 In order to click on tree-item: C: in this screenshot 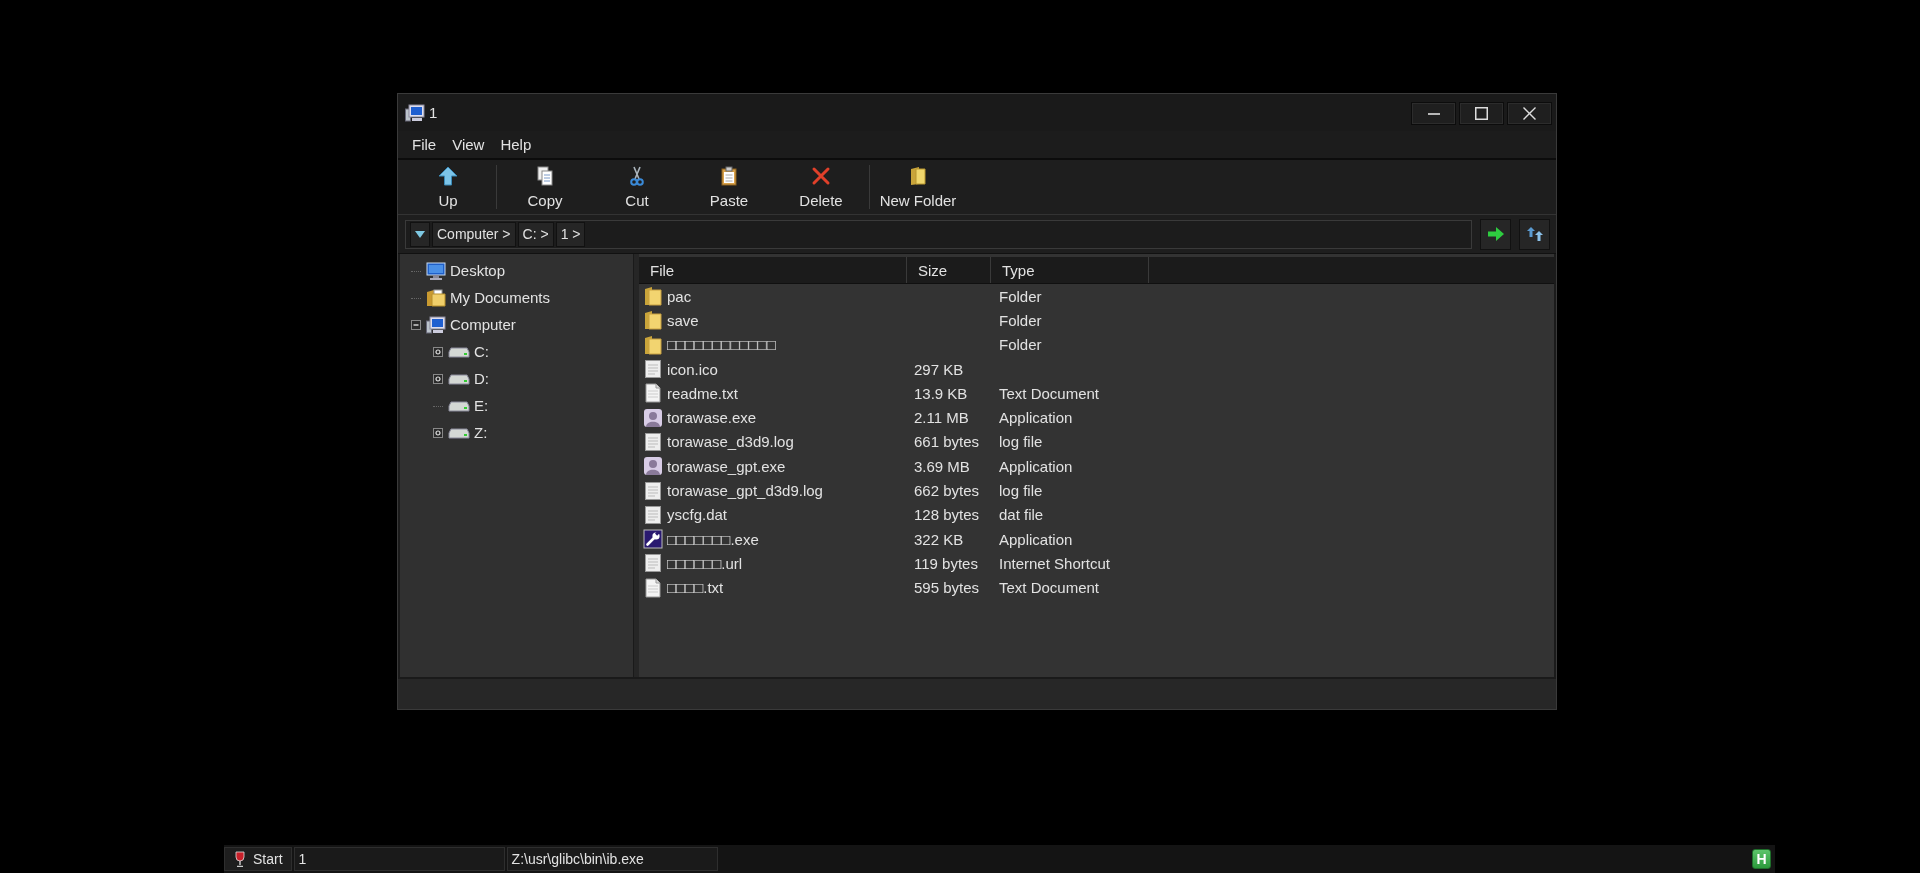, I will do `click(481, 351)`.